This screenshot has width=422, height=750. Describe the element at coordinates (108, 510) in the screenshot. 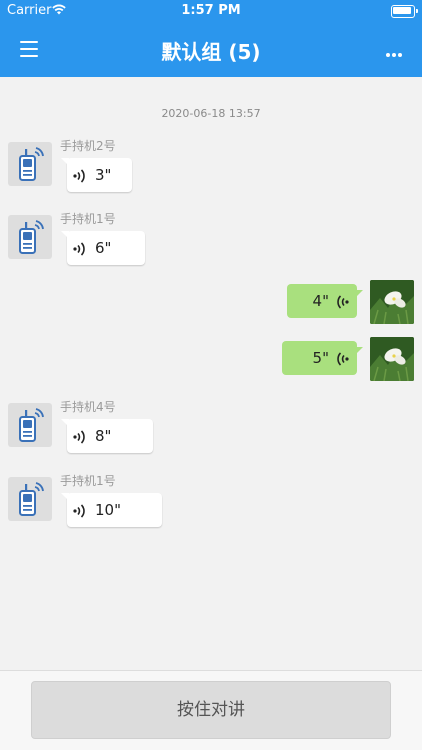

I see `voice-duration: 10"` at that location.